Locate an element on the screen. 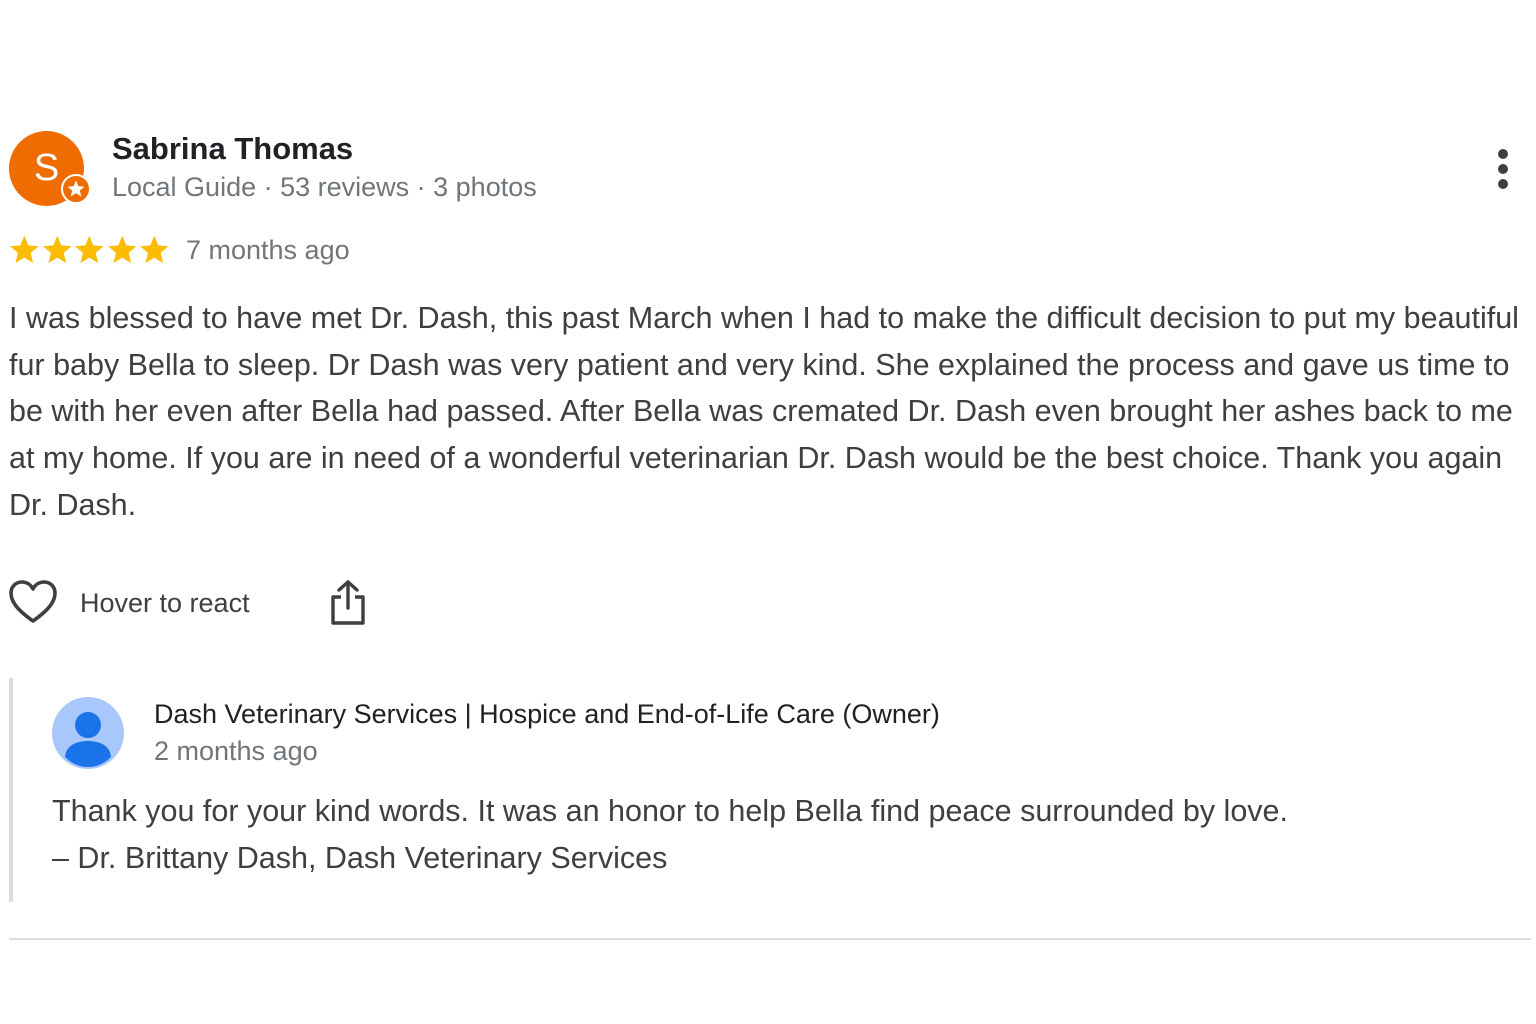 The height and width of the screenshot is (1024, 1536). review-divider is located at coordinates (770, 939).